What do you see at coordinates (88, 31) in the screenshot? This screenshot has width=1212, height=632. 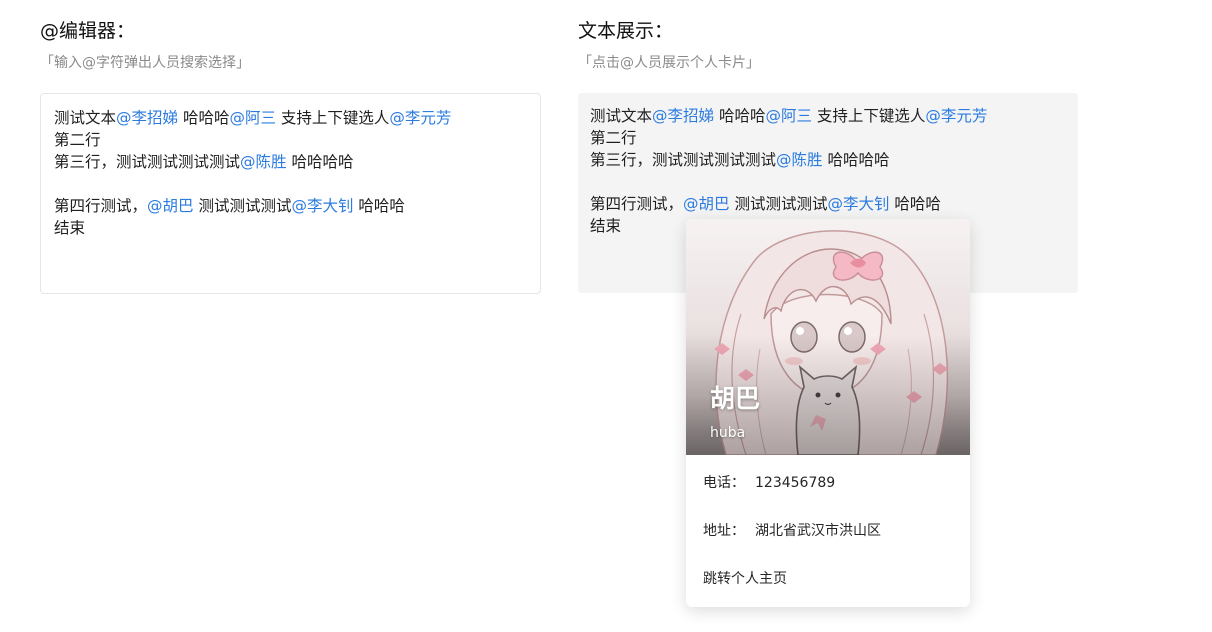 I see `editor-title: @编辑器：` at bounding box center [88, 31].